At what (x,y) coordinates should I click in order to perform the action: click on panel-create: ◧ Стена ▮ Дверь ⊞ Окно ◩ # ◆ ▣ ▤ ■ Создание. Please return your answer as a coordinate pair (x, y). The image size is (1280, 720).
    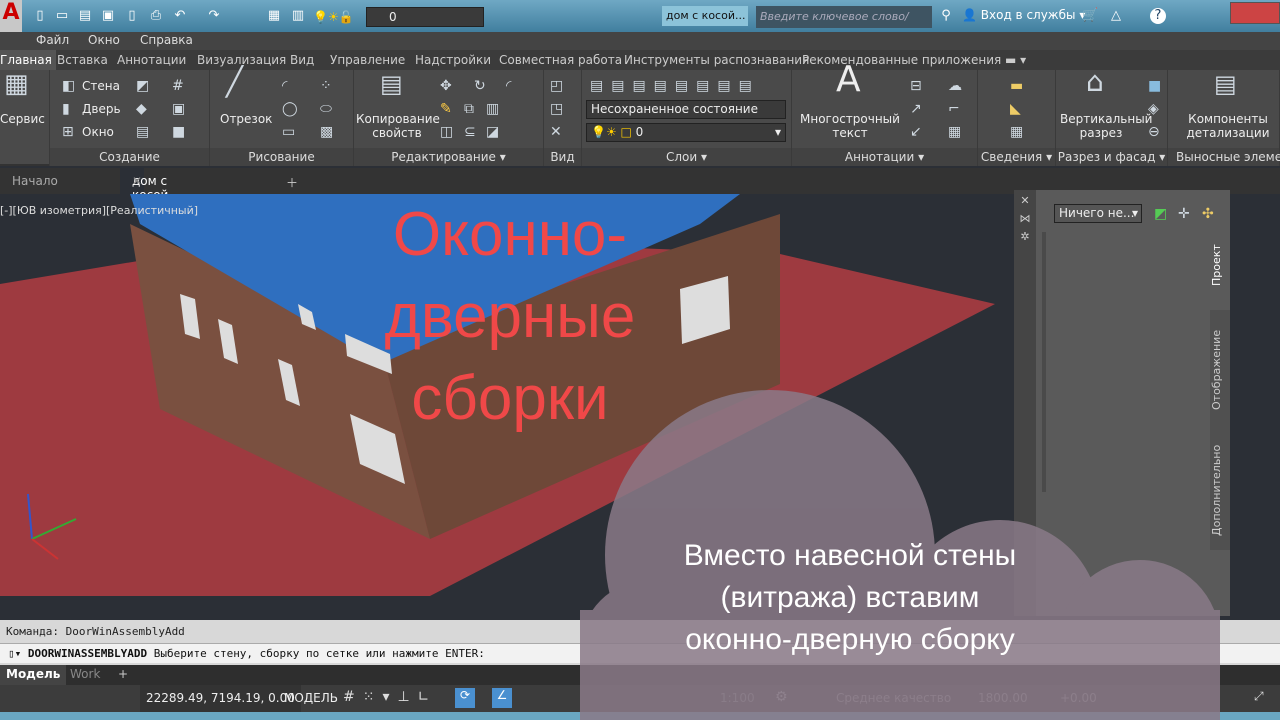
    Looking at the image, I should click on (130, 118).